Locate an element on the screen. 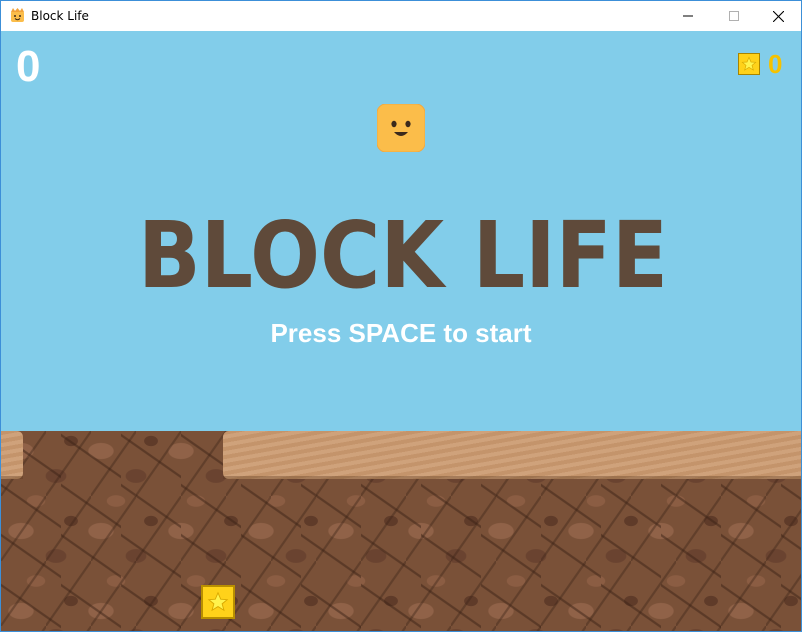 The width and height of the screenshot is (802, 632). crown-smiley-icon is located at coordinates (17, 15).